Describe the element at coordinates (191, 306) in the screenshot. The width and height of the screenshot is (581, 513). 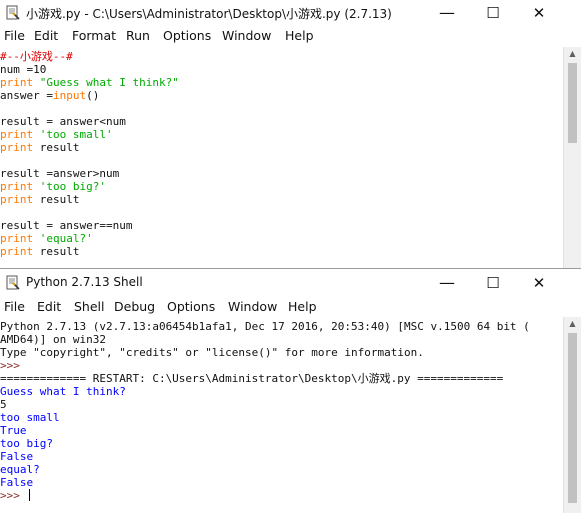
I see `shell-menu-options: Options` at that location.